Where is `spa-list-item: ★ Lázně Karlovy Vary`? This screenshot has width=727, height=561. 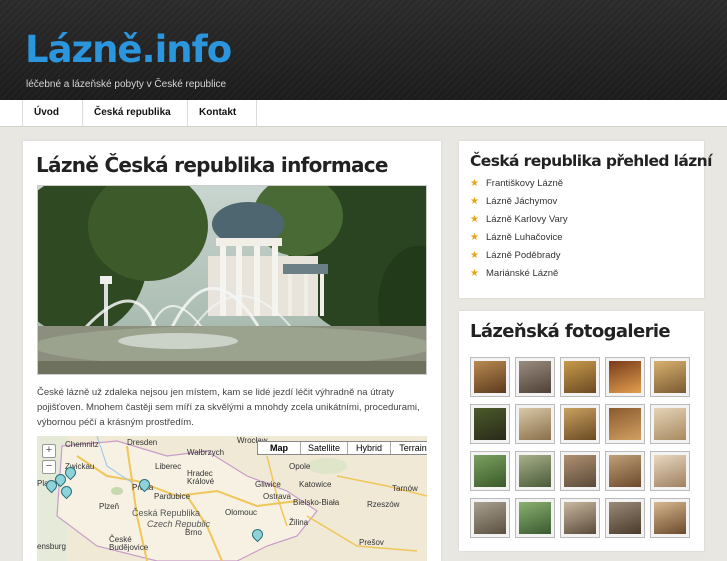
spa-list-item: ★ Lázně Karlovy Vary is located at coordinates (581, 220).